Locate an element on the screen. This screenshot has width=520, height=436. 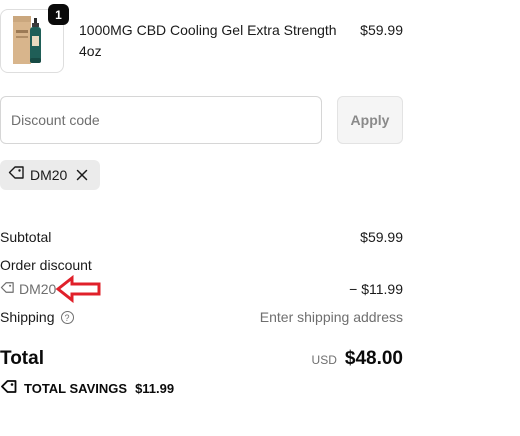
subtotal-value: $59.99 is located at coordinates (381, 237).